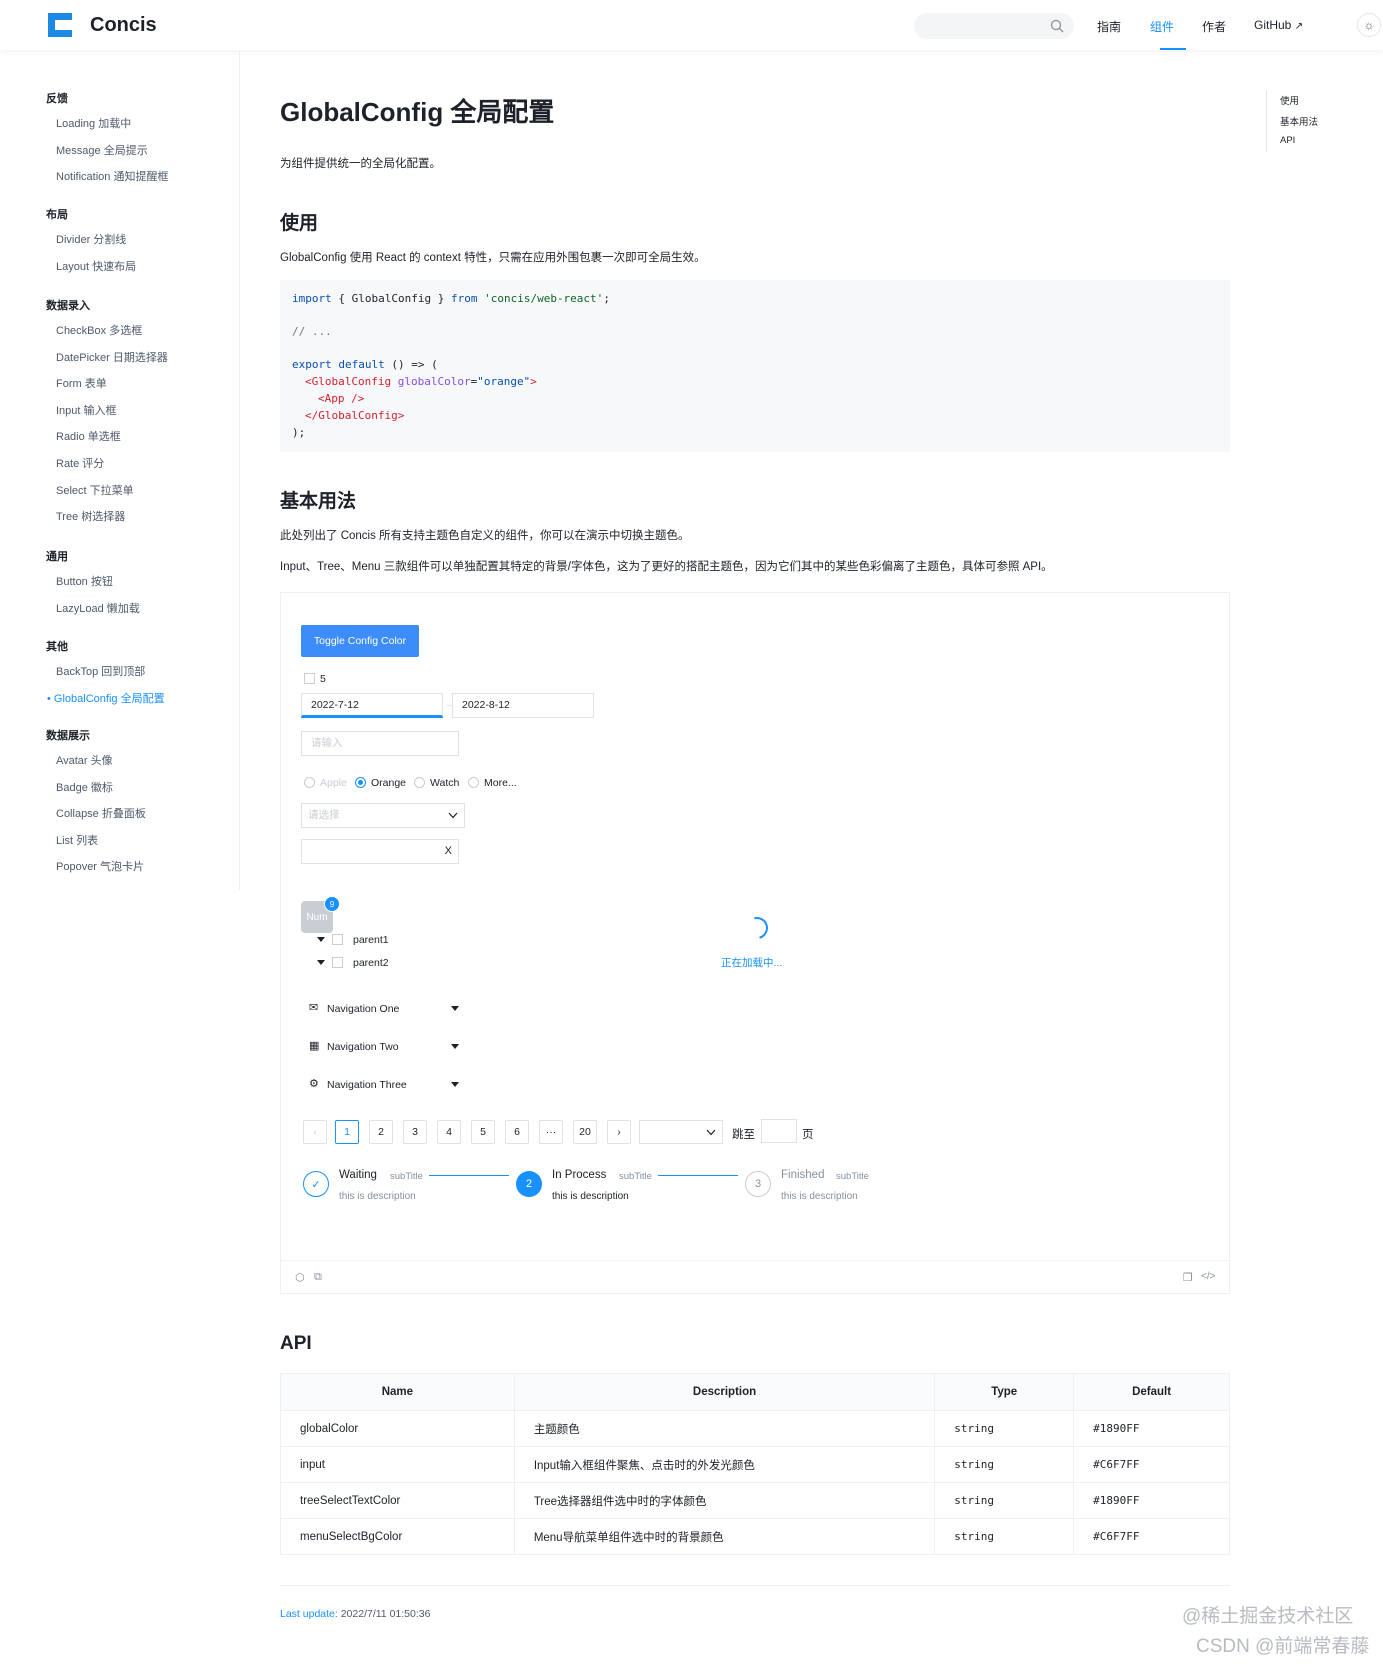 The height and width of the screenshot is (1664, 1383). What do you see at coordinates (112, 176) in the screenshot?
I see `sidebar-item: Notification 通知提醒框` at bounding box center [112, 176].